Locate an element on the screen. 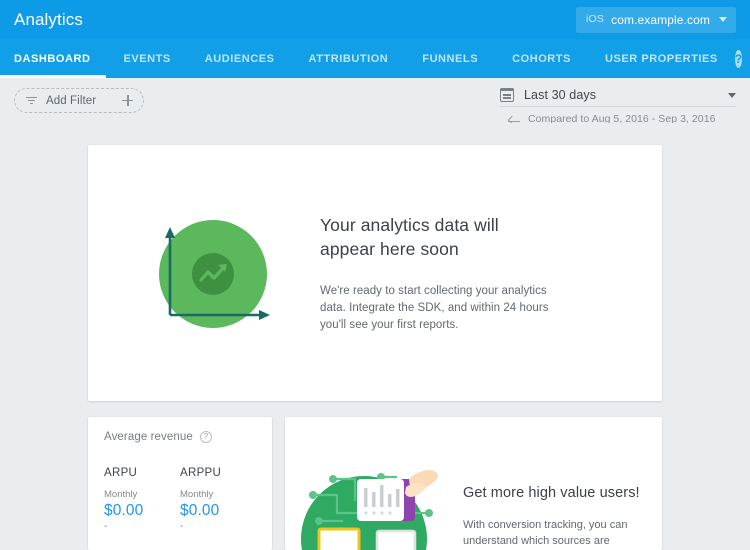 Image resolution: width=750 pixels, height=550 pixels. add-filter-label: Add Filter is located at coordinates (71, 100).